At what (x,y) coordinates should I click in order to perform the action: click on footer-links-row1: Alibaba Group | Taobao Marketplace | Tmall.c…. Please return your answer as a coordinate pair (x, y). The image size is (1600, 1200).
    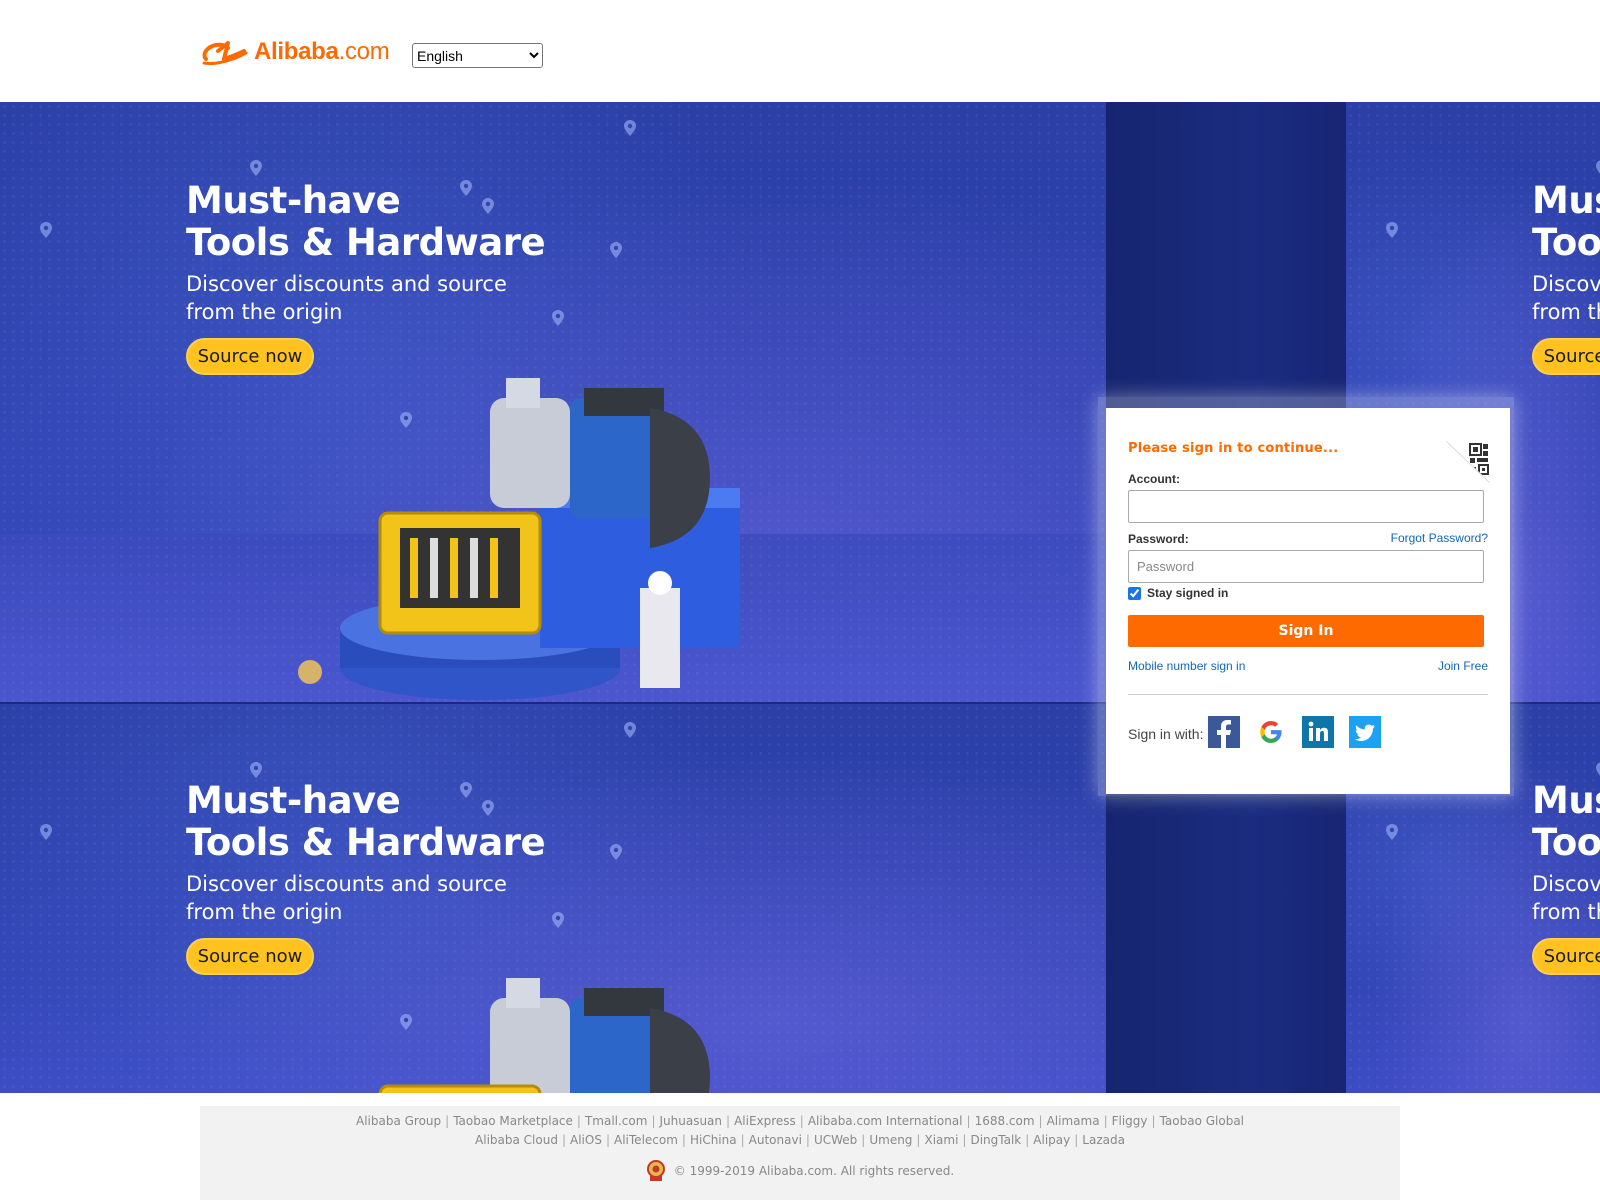
    Looking at the image, I should click on (800, 1121).